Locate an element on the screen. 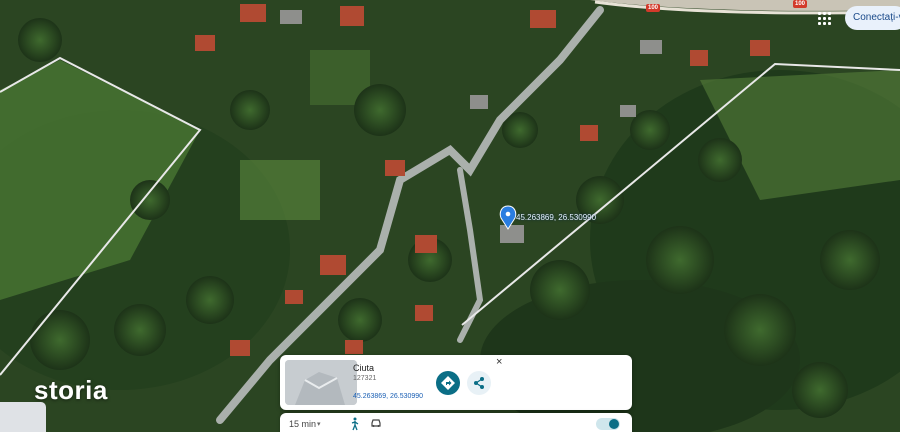  directions-icon is located at coordinates (448, 383).